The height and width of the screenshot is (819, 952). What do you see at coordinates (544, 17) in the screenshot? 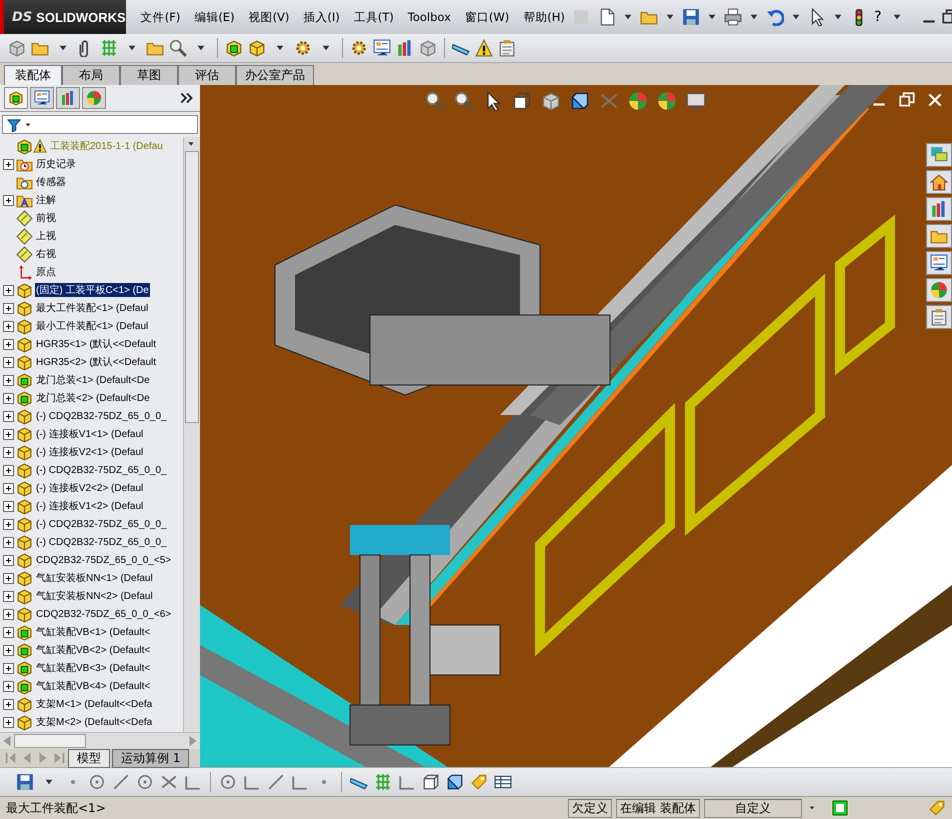
I see `menu-item: 帮助(H)` at bounding box center [544, 17].